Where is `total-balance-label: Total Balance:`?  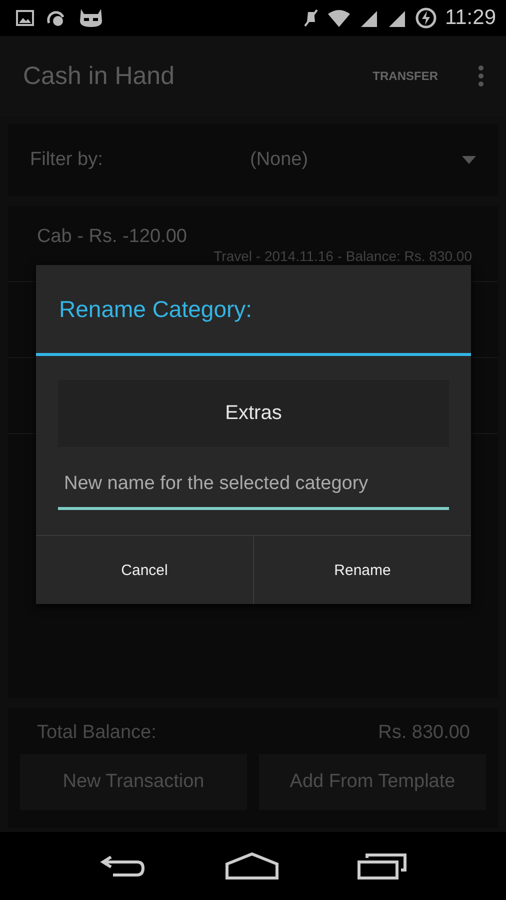 total-balance-label: Total Balance: is located at coordinates (96, 733).